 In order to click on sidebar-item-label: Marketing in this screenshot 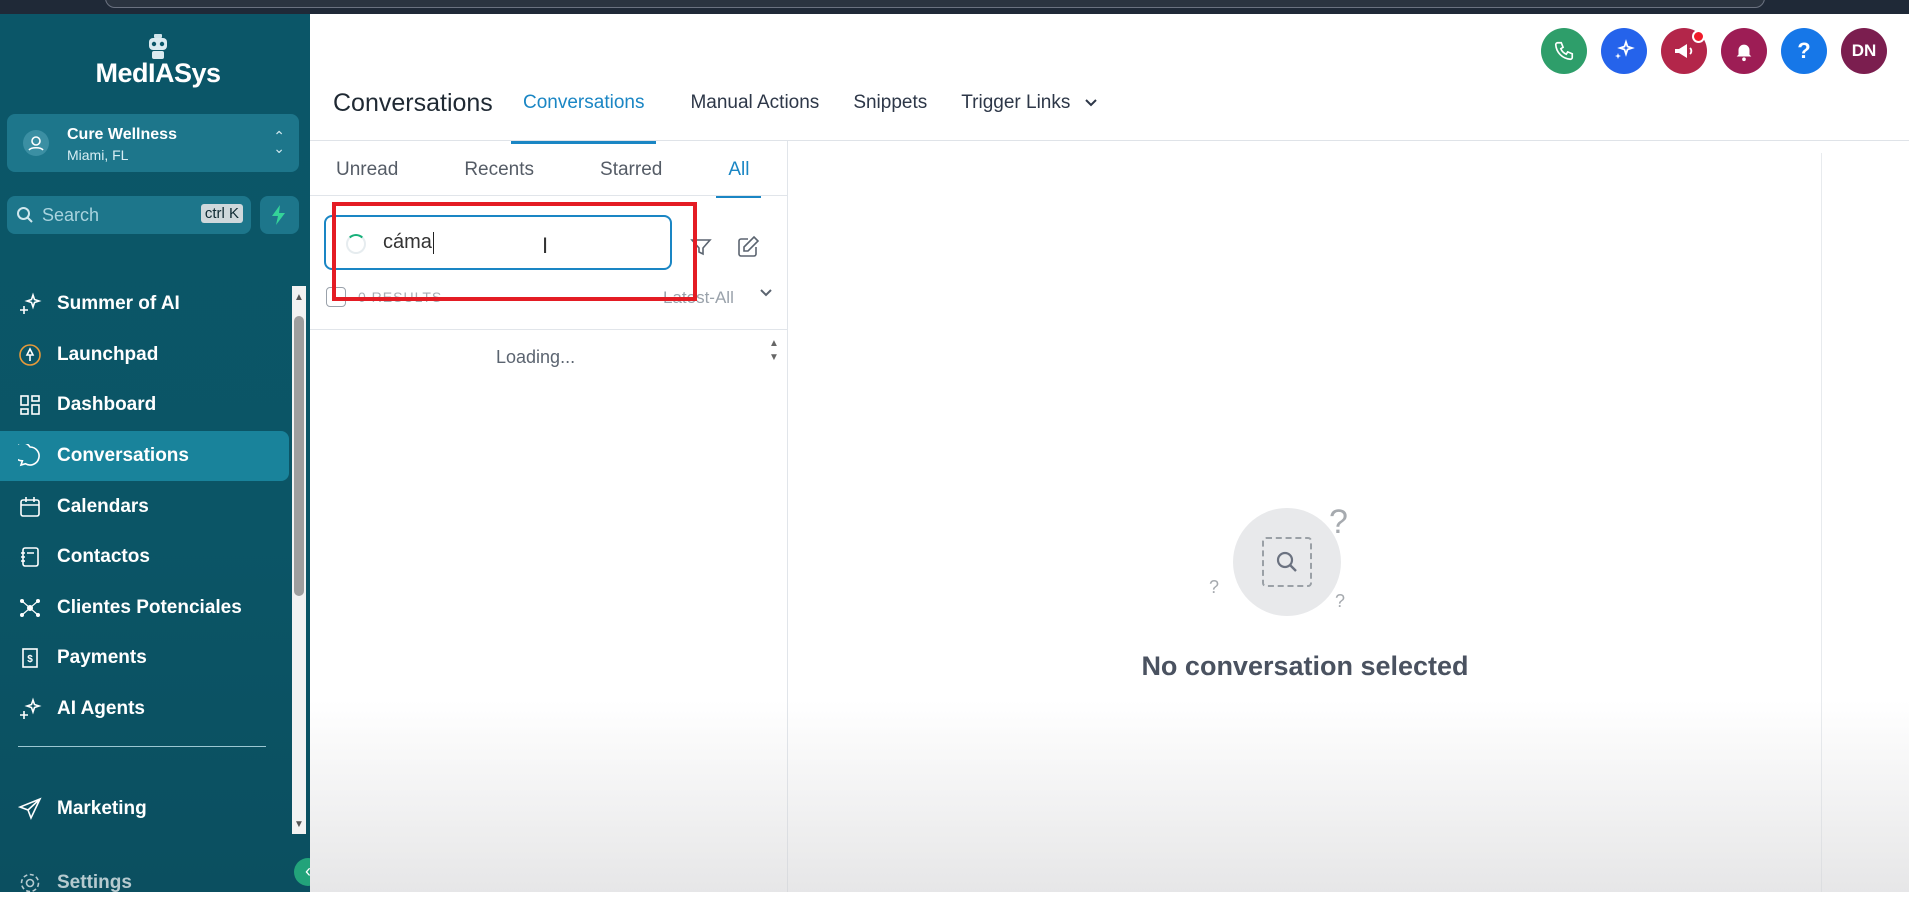, I will do `click(102, 809)`.